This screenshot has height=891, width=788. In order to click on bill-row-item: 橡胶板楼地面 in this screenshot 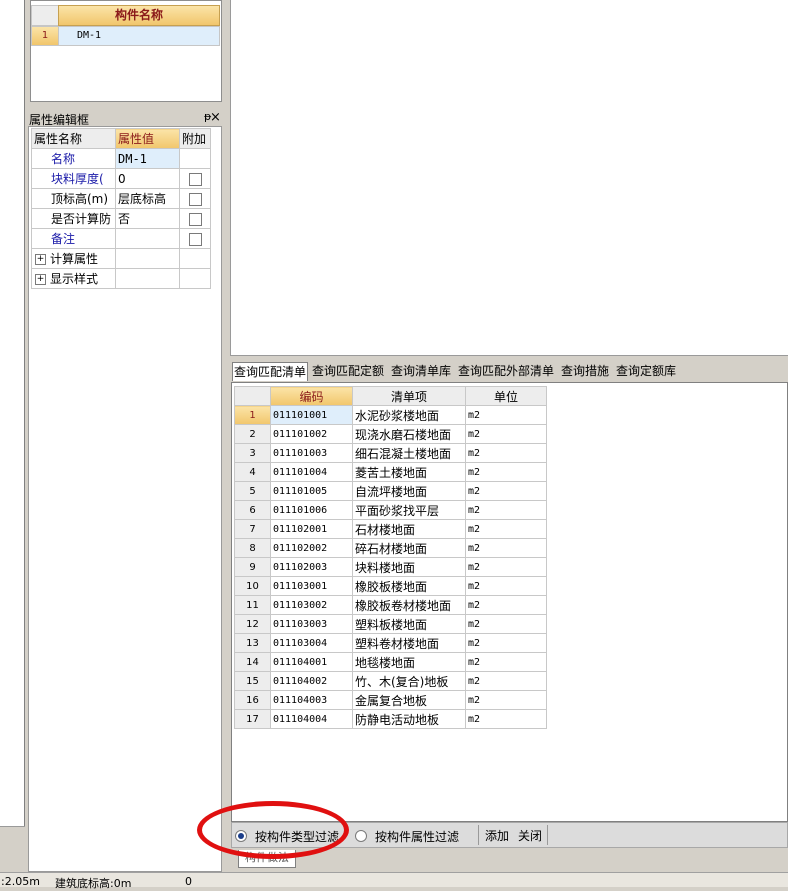, I will do `click(409, 586)`.